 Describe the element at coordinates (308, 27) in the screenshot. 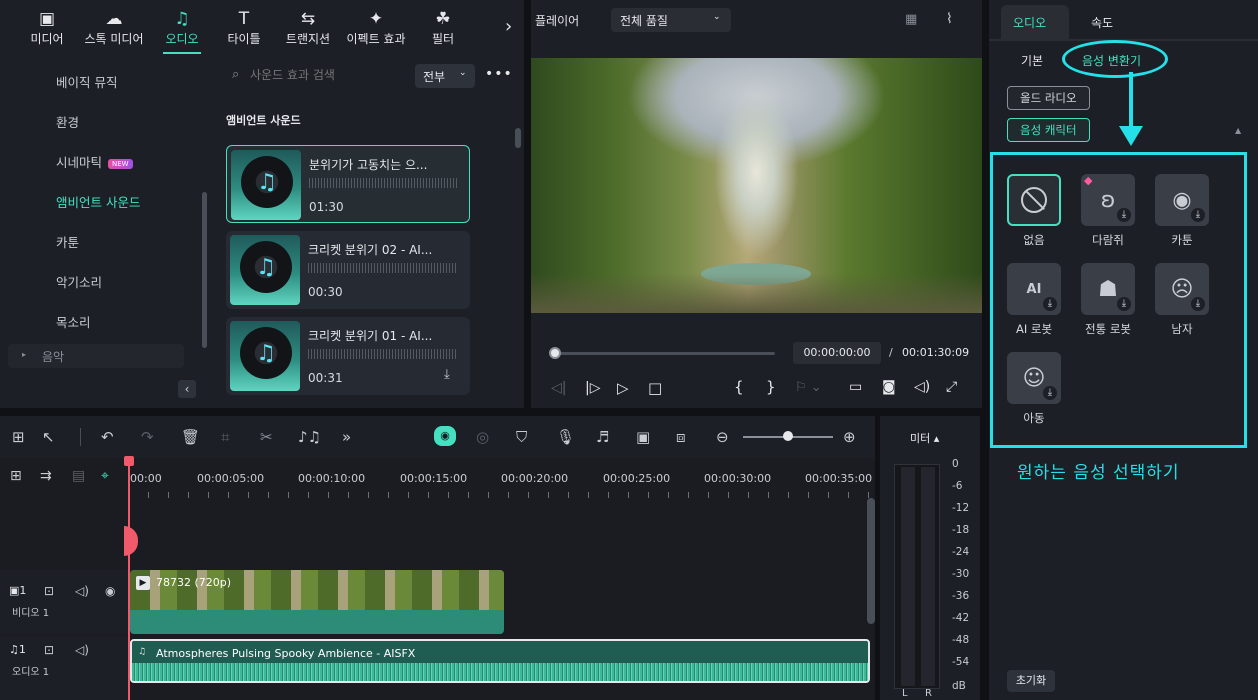

I see `tool-transition: ⇆ 트랜지션` at that location.